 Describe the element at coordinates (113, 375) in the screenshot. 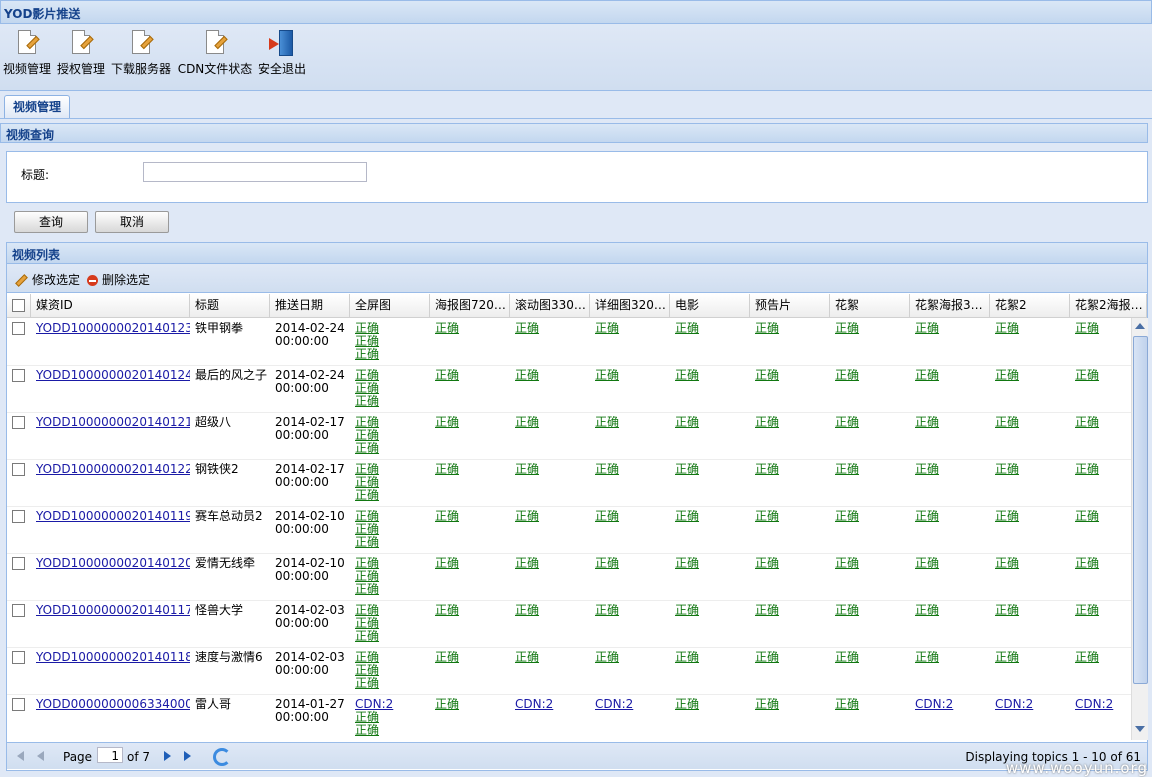

I see `media-id-link: YODD1000000020140124` at that location.